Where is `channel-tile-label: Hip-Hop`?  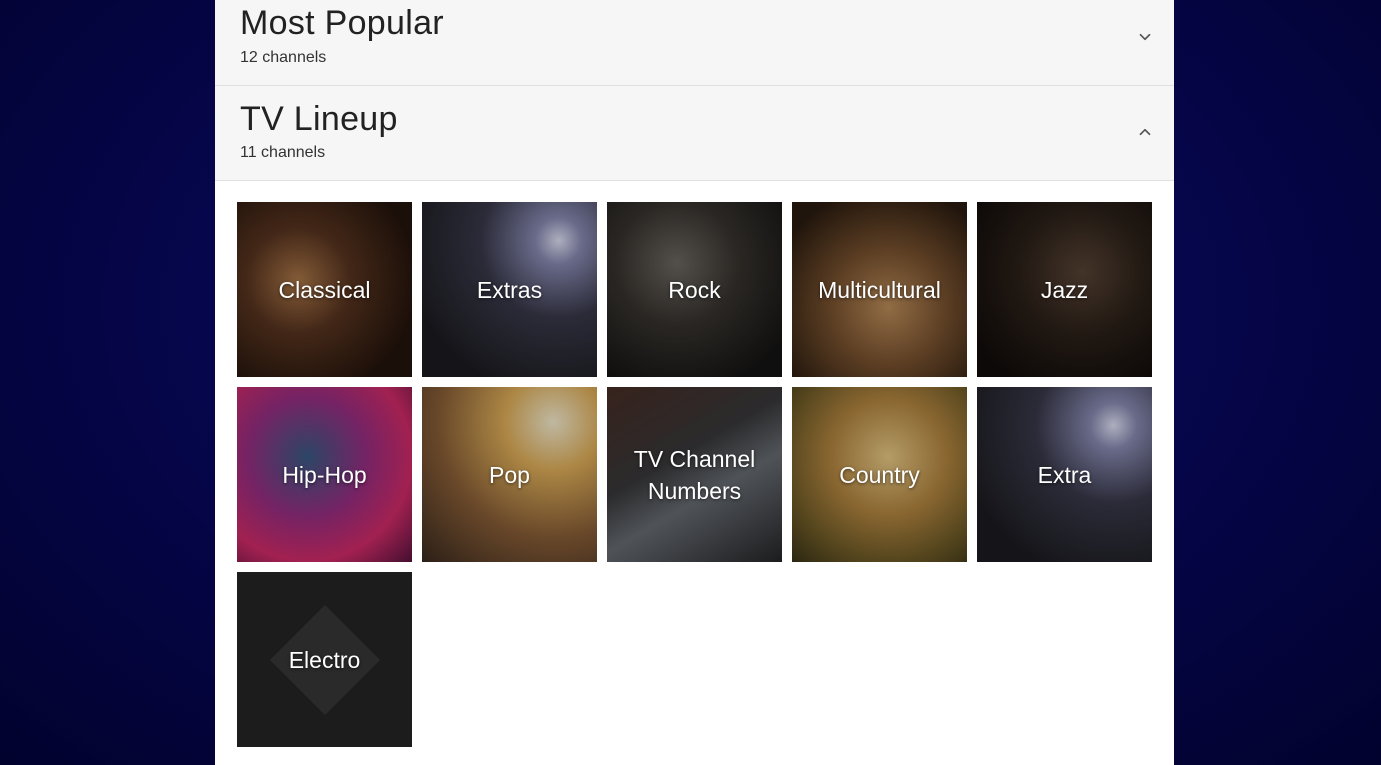
channel-tile-label: Hip-Hop is located at coordinates (324, 474).